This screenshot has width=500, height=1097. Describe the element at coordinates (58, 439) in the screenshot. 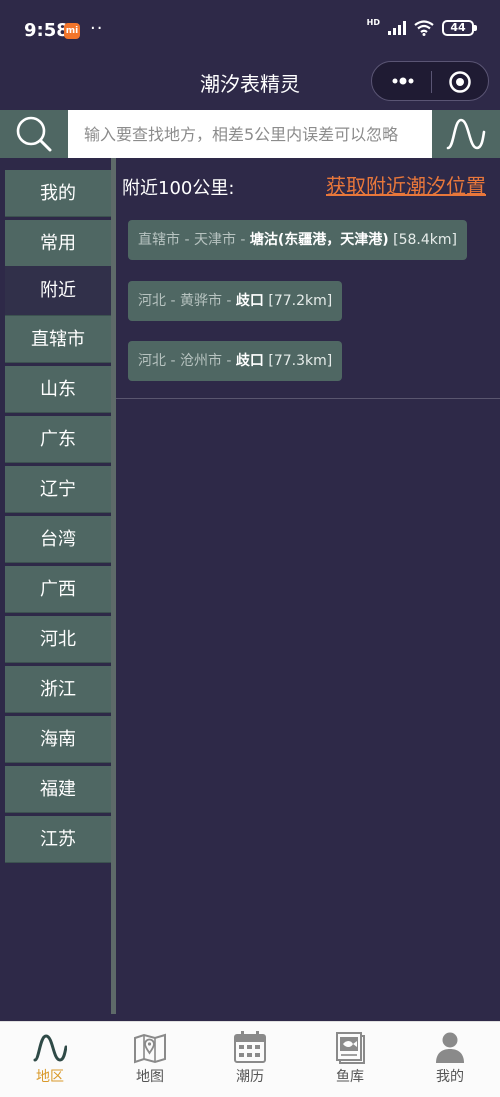

I see `sidebar-item-guangdong: 广东` at that location.